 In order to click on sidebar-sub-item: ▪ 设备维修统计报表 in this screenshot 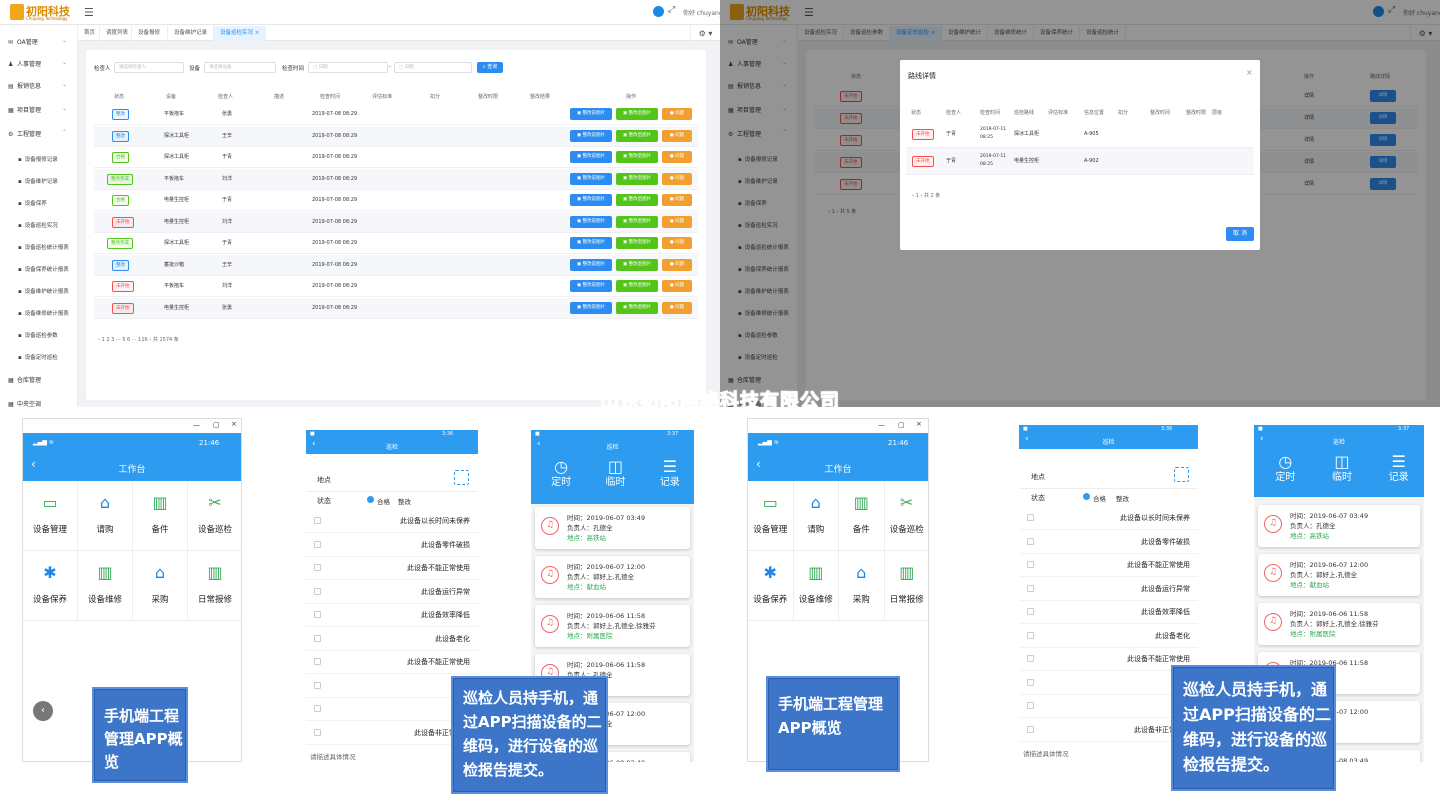, I will do `click(43, 313)`.